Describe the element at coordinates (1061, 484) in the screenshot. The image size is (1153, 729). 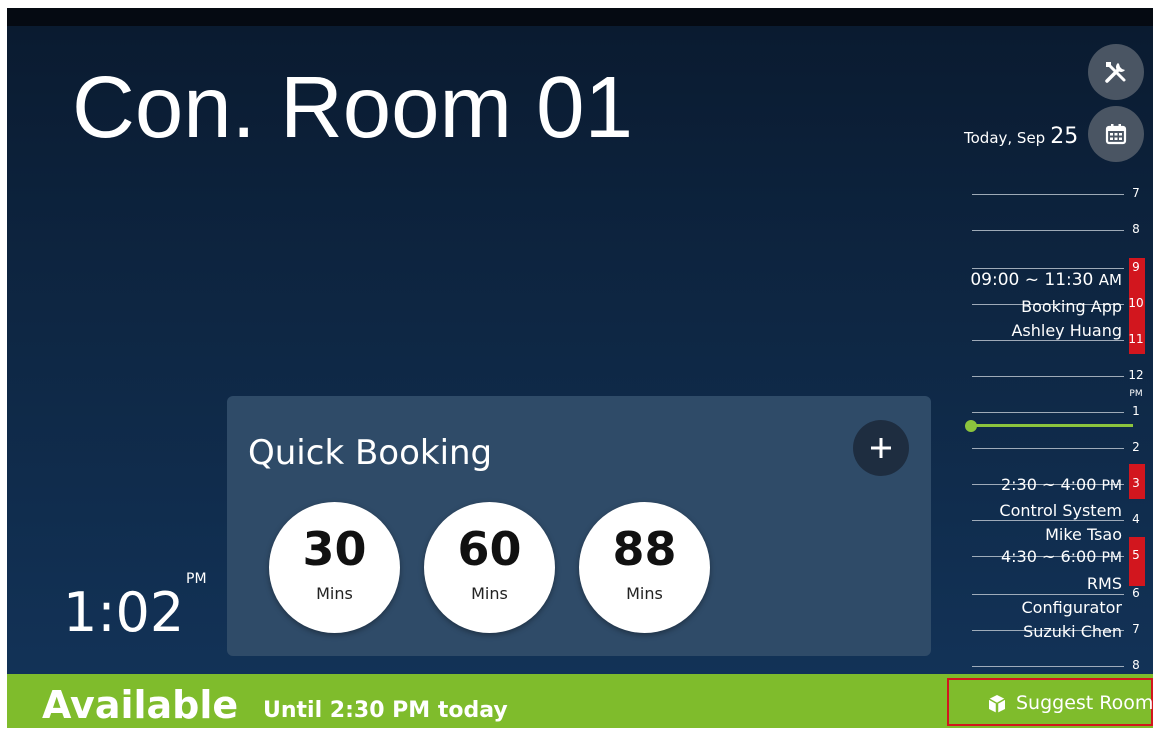
I see `event-time: 2:30 ~ 4:00 PM` at that location.